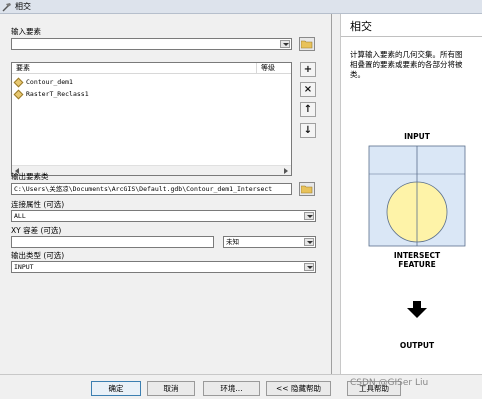 The height and width of the screenshot is (399, 482). Describe the element at coordinates (389, 383) in the screenshot. I see `watermark: CSDN @GISer Liu` at that location.